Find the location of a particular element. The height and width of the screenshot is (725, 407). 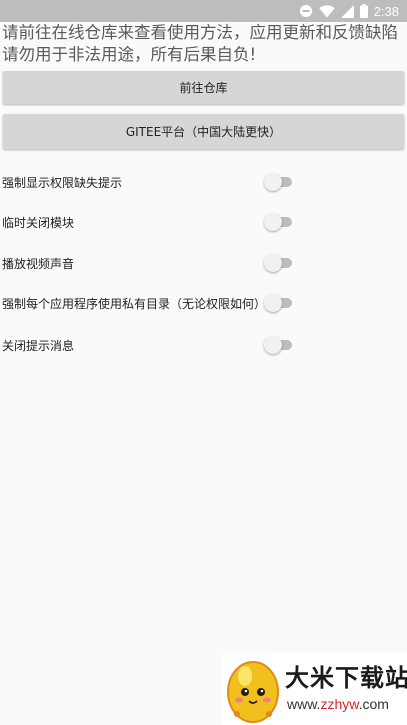

watermark-url-suffix: .com is located at coordinates (373, 704).